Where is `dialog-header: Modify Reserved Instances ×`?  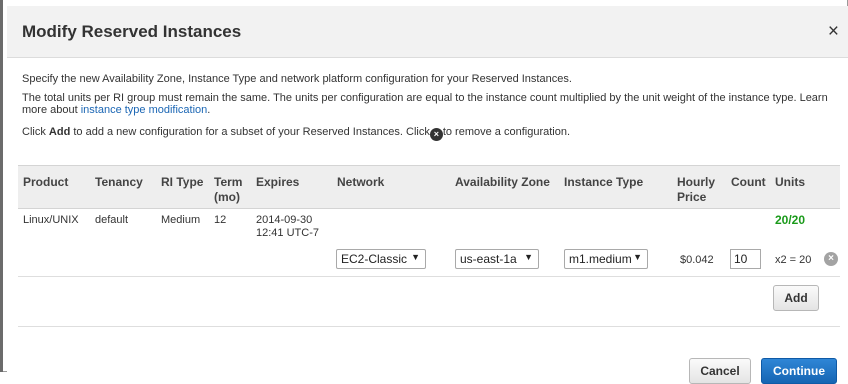
dialog-header: Modify Reserved Instances × is located at coordinates (427, 32).